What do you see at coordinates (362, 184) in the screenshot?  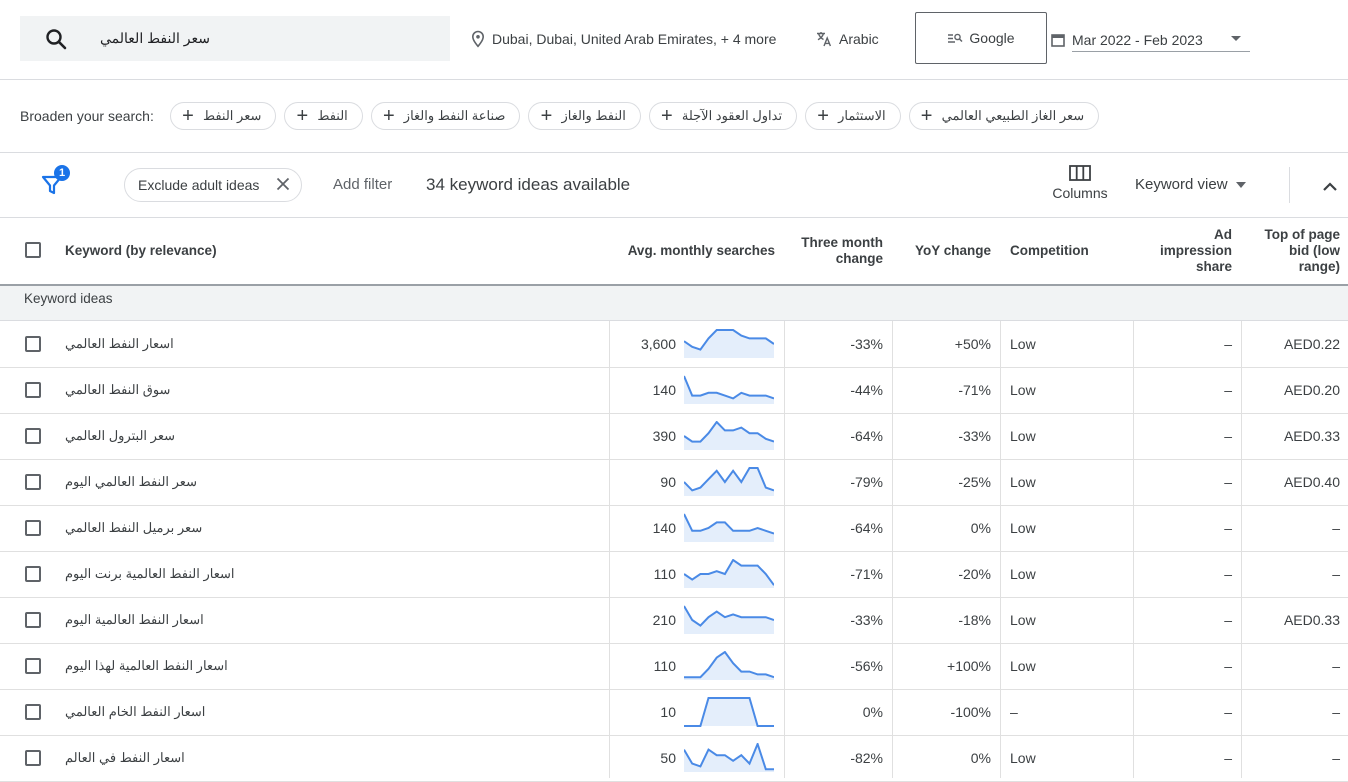 I see `add-filter-button: Add filter` at bounding box center [362, 184].